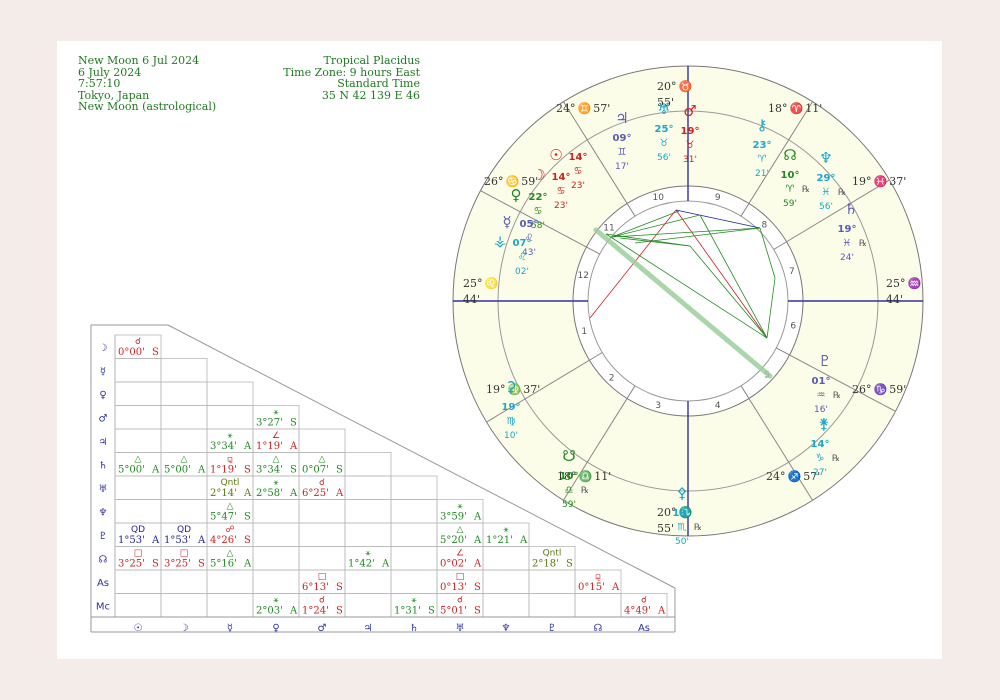  I want to click on aspect-cell: QD1°53' A, so click(139, 535).